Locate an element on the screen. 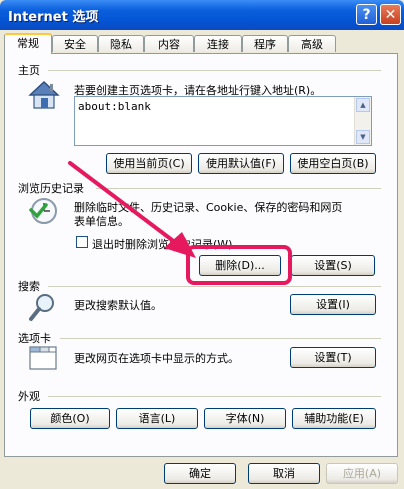  delete-button-highlight is located at coordinates (239, 265).